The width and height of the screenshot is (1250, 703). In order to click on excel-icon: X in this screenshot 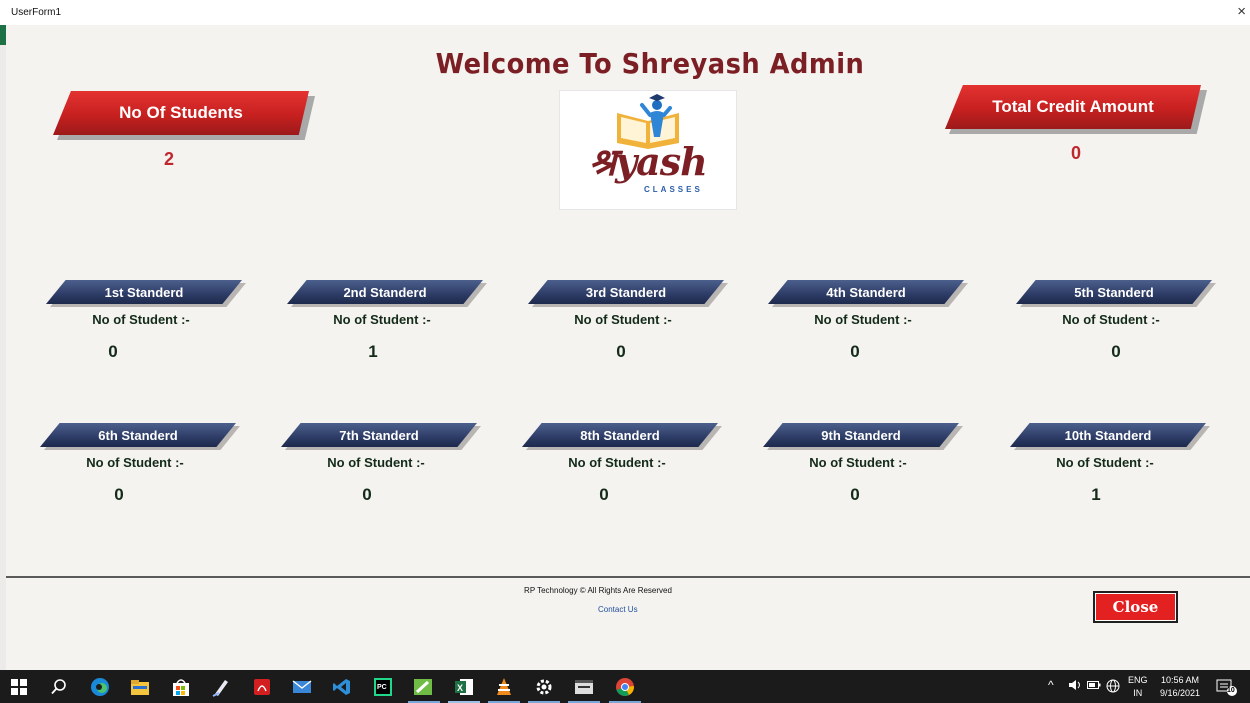, I will do `click(464, 687)`.